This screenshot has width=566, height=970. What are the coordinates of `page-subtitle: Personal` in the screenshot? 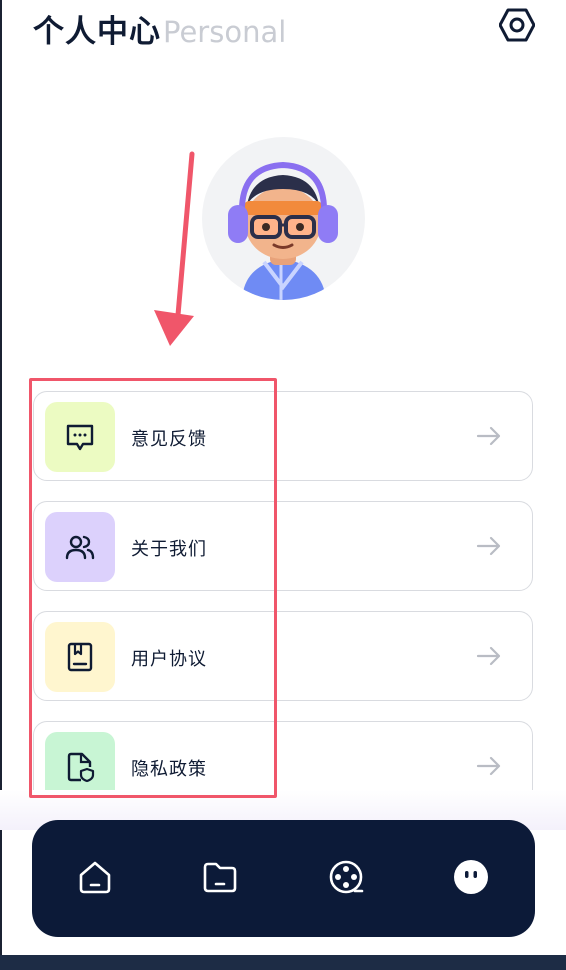 It's located at (225, 32).